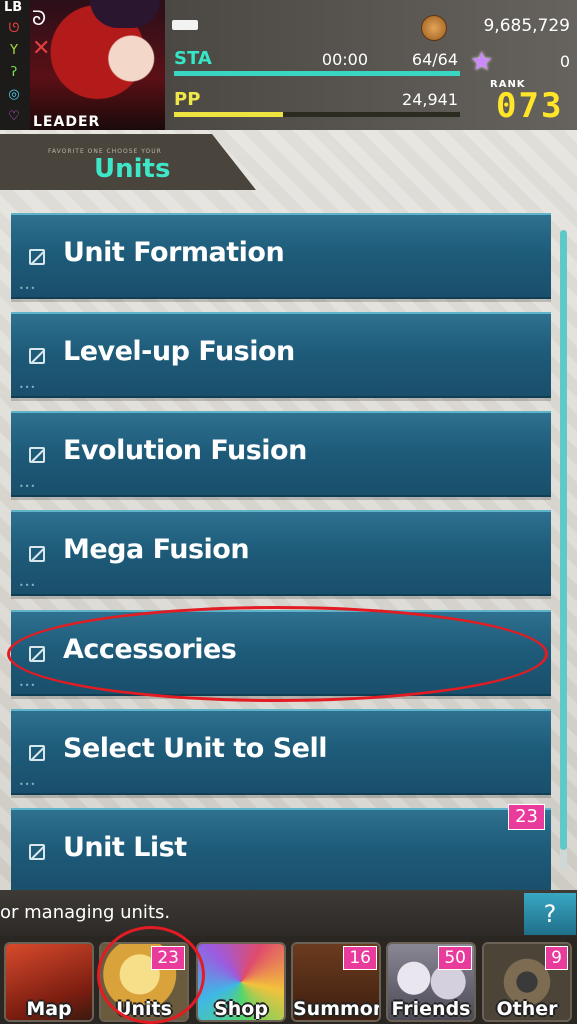 Image resolution: width=577 pixels, height=1024 pixels. Describe the element at coordinates (14, 116) in the screenshot. I see `dark-element-icon: ♡` at that location.